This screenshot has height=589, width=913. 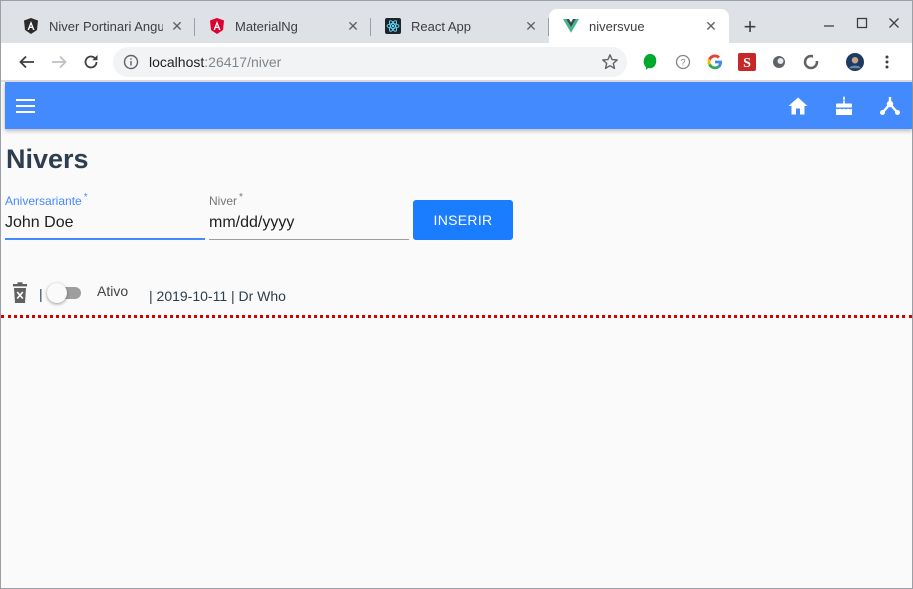 I want to click on delete-icon, so click(x=20, y=293).